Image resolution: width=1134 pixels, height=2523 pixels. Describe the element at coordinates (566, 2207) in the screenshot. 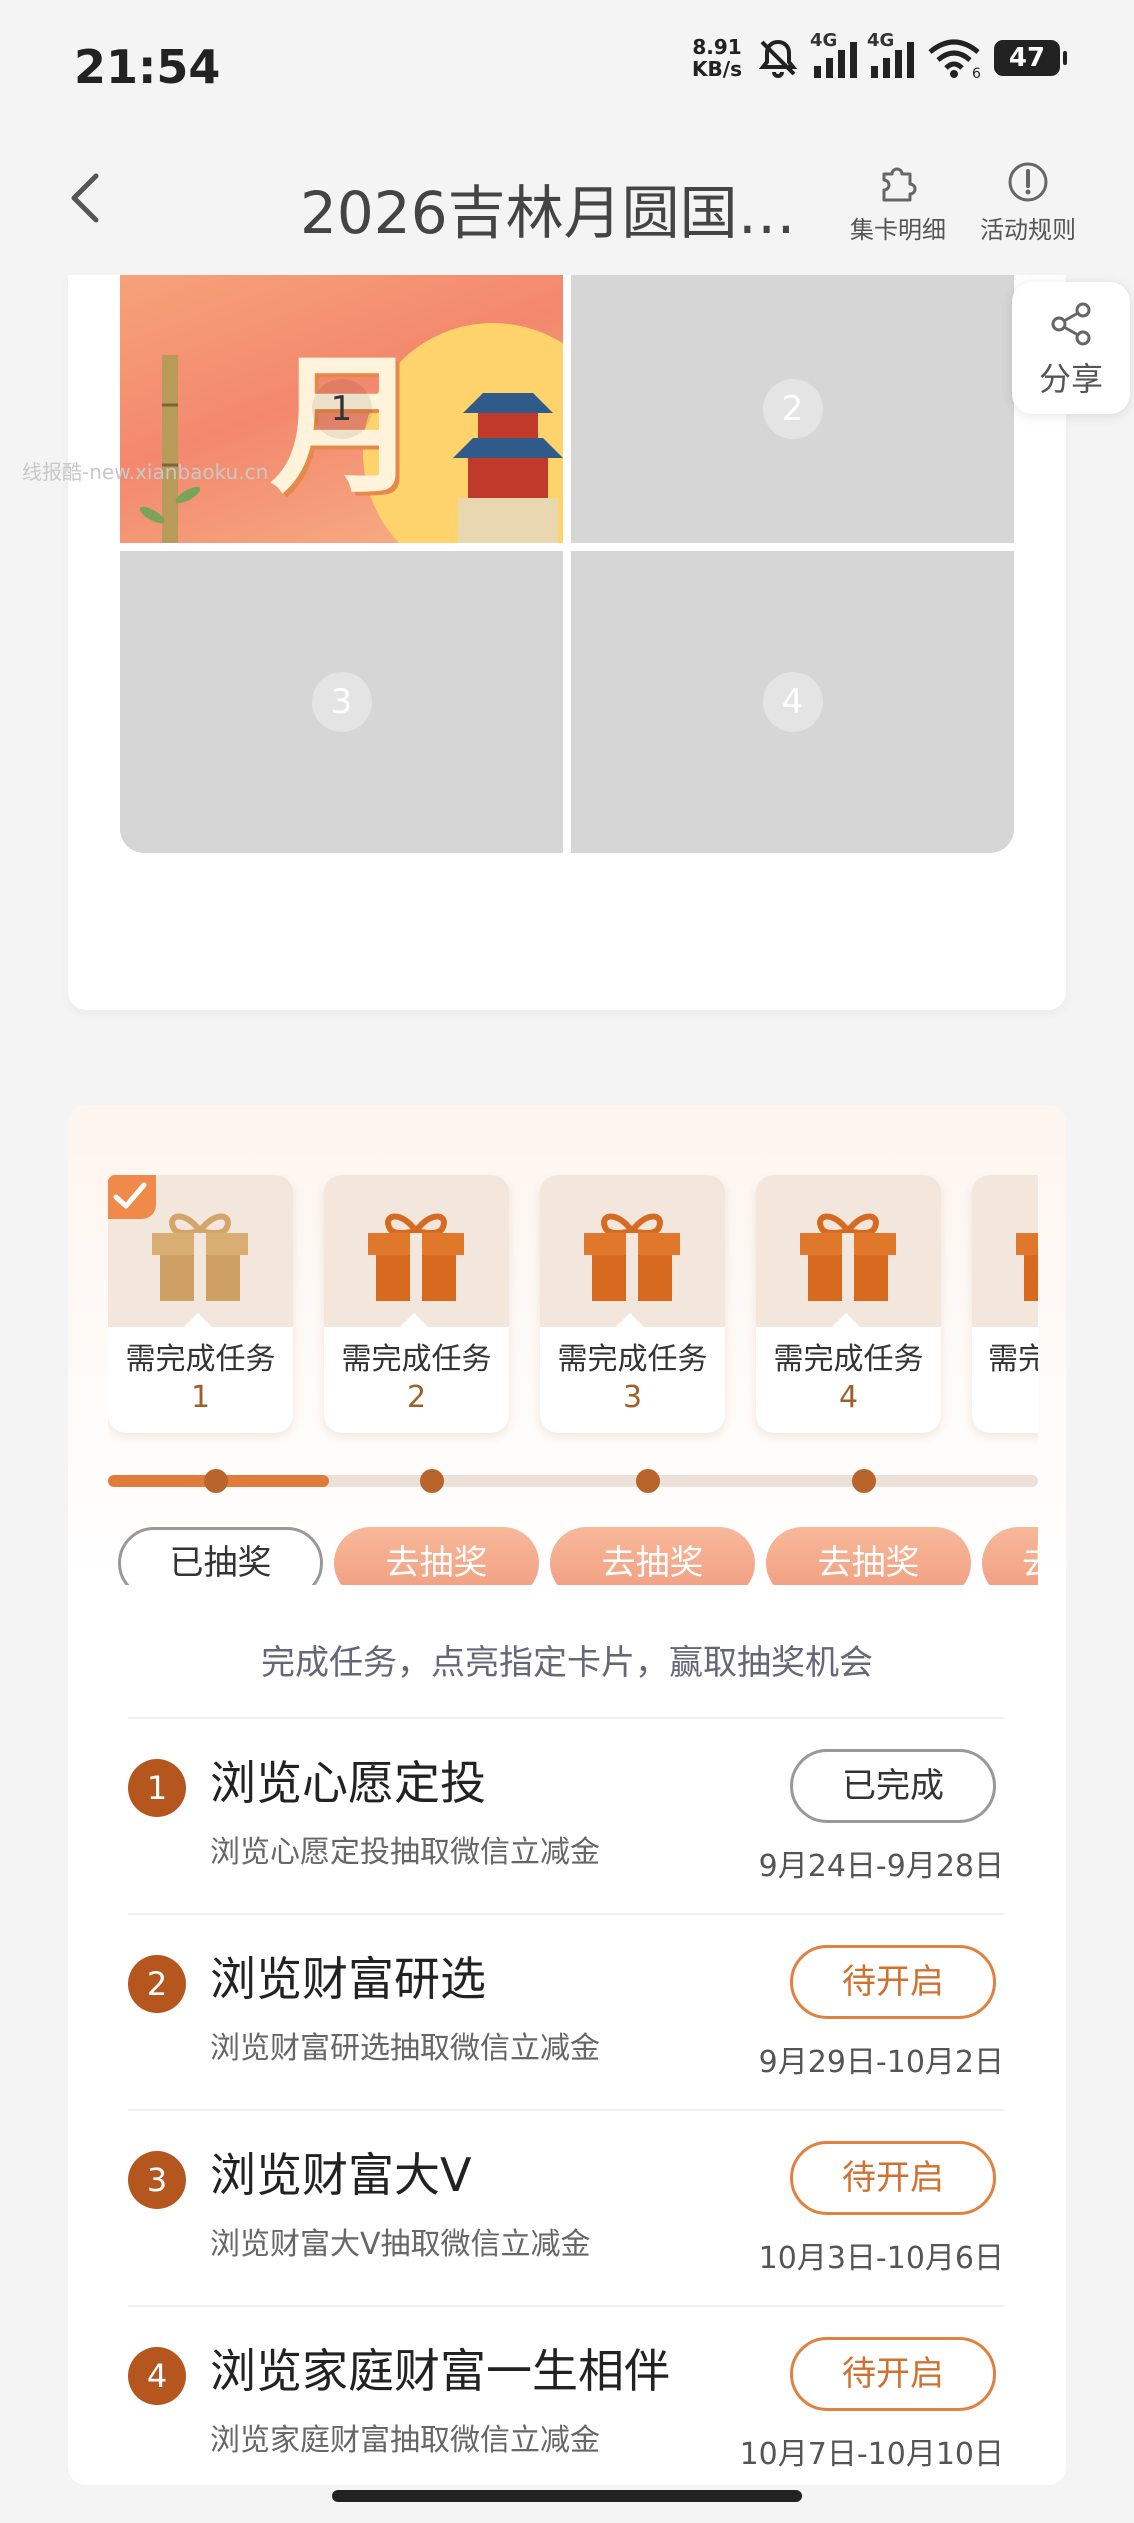

I see `task-item-3: 3 浏览财富大V 浏览财富大V抽取微信立减金 待开启 10月3日-10月6日` at that location.